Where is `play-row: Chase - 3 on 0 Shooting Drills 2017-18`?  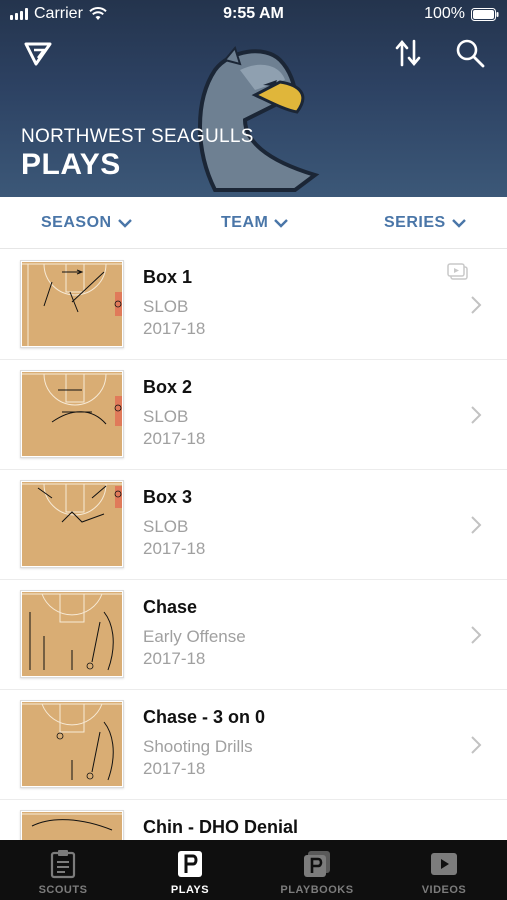
play-row: Chase - 3 on 0 Shooting Drills 2017-18 is located at coordinates (253, 745).